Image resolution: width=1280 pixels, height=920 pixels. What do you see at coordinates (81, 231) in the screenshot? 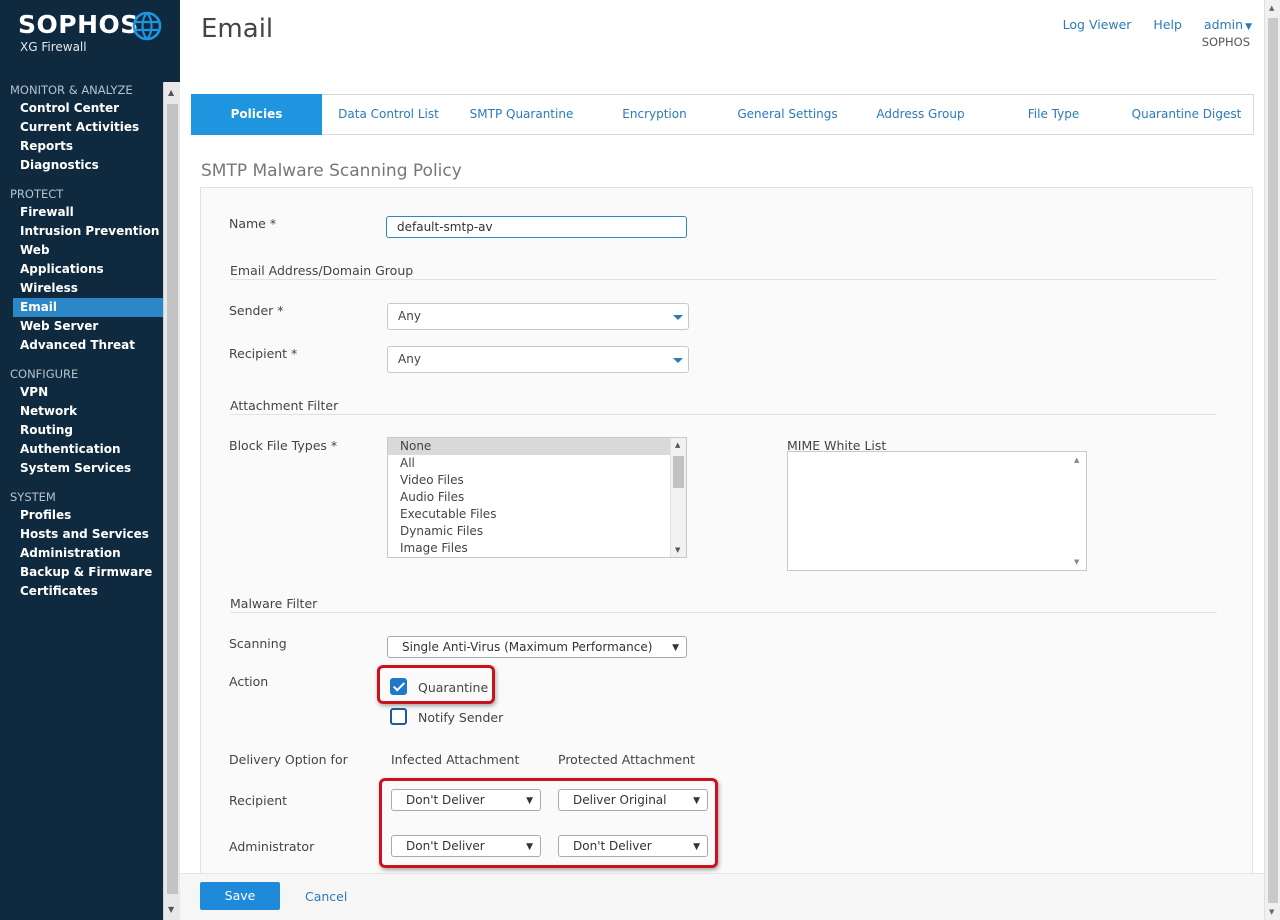
I see `sidebar-item-intrusion-prevention: Intrusion Prevention` at bounding box center [81, 231].